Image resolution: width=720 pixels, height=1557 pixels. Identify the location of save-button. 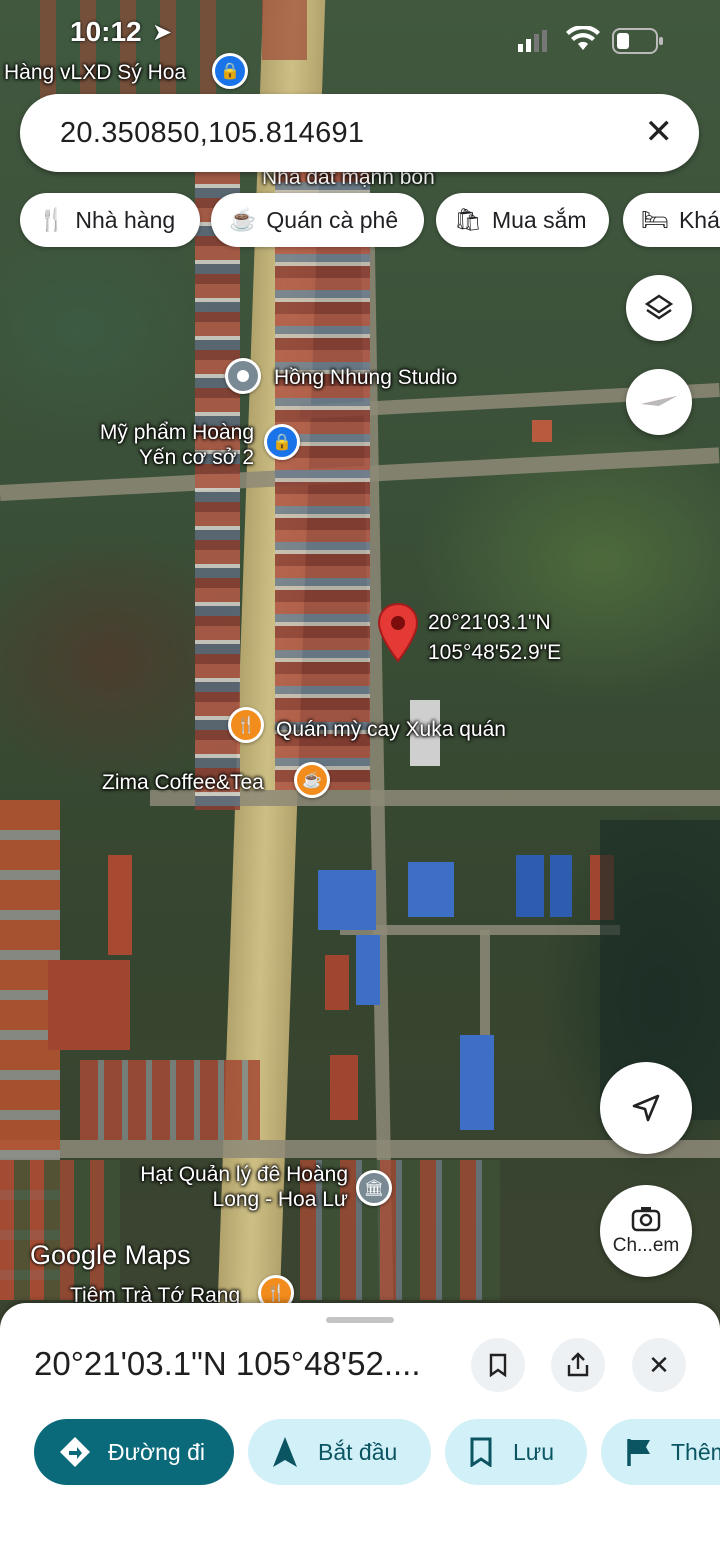
(498, 1365).